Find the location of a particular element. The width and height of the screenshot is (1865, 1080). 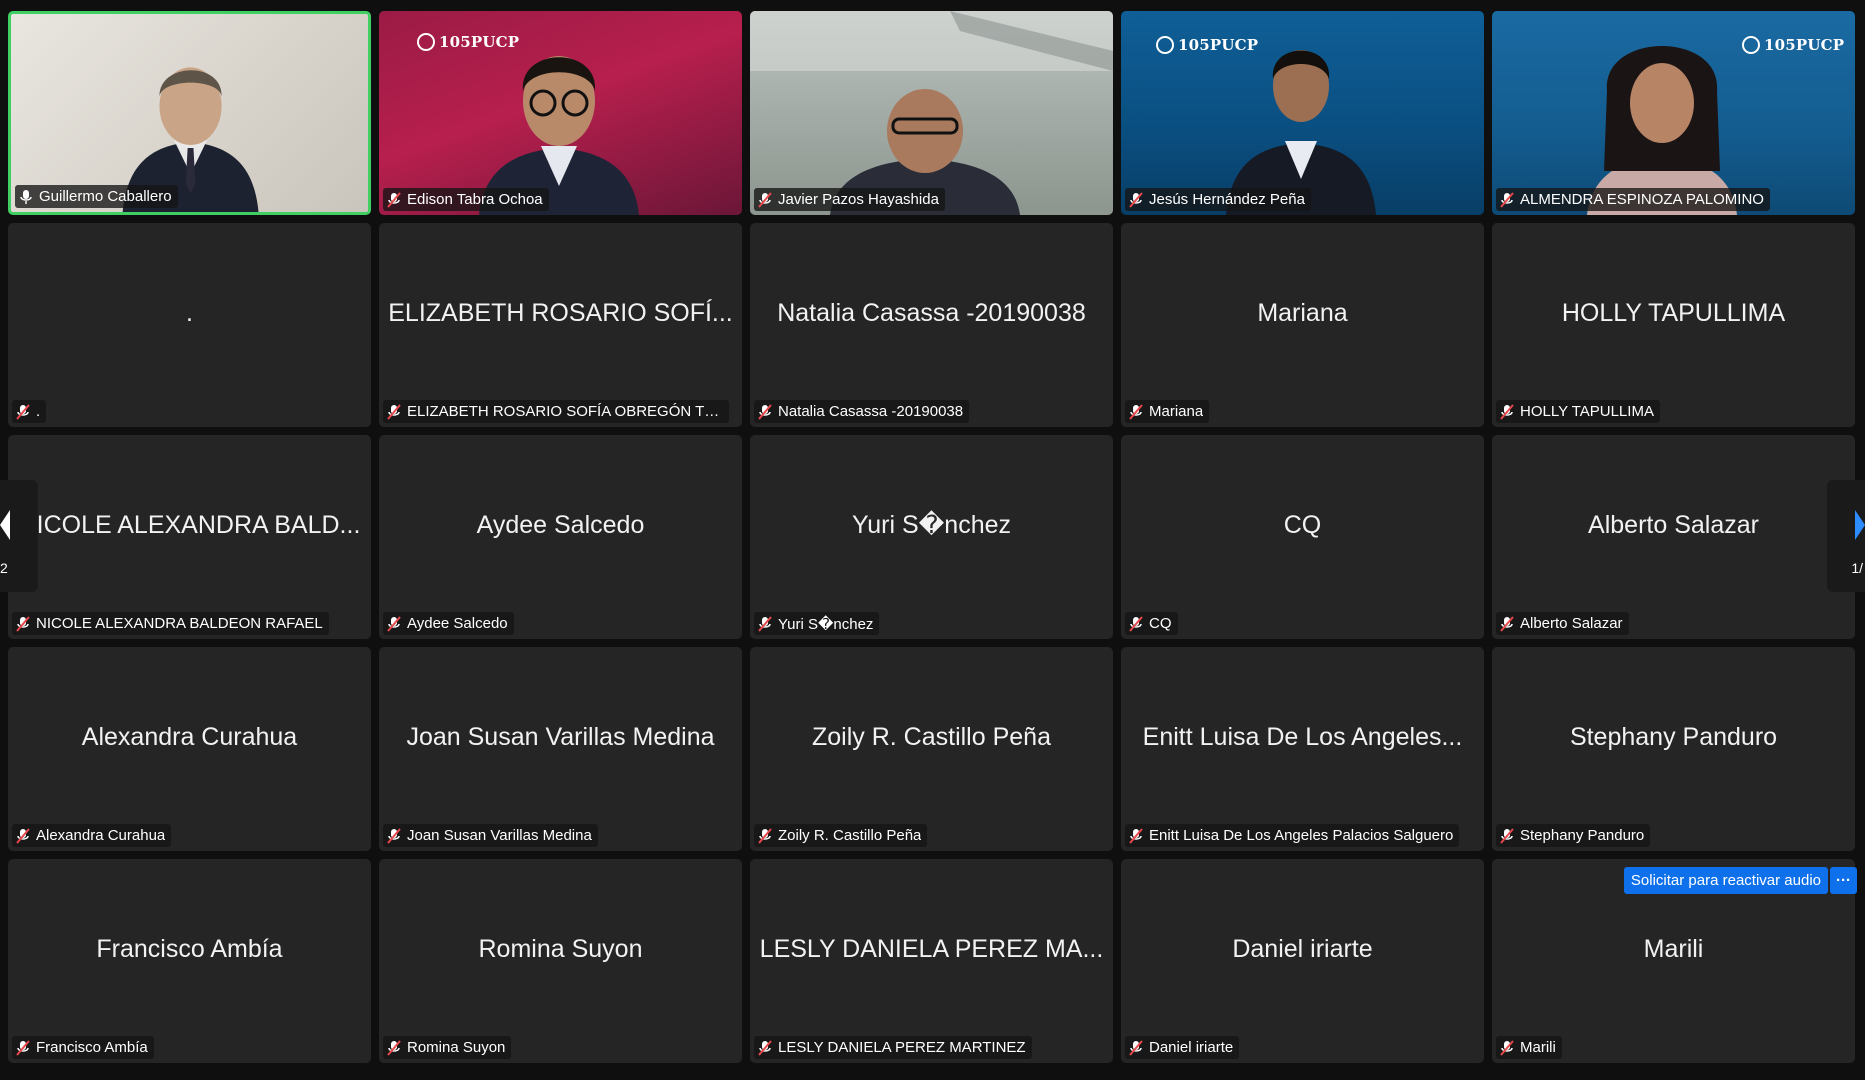

participant-label: Aydee Salcedo is located at coordinates (448, 623).